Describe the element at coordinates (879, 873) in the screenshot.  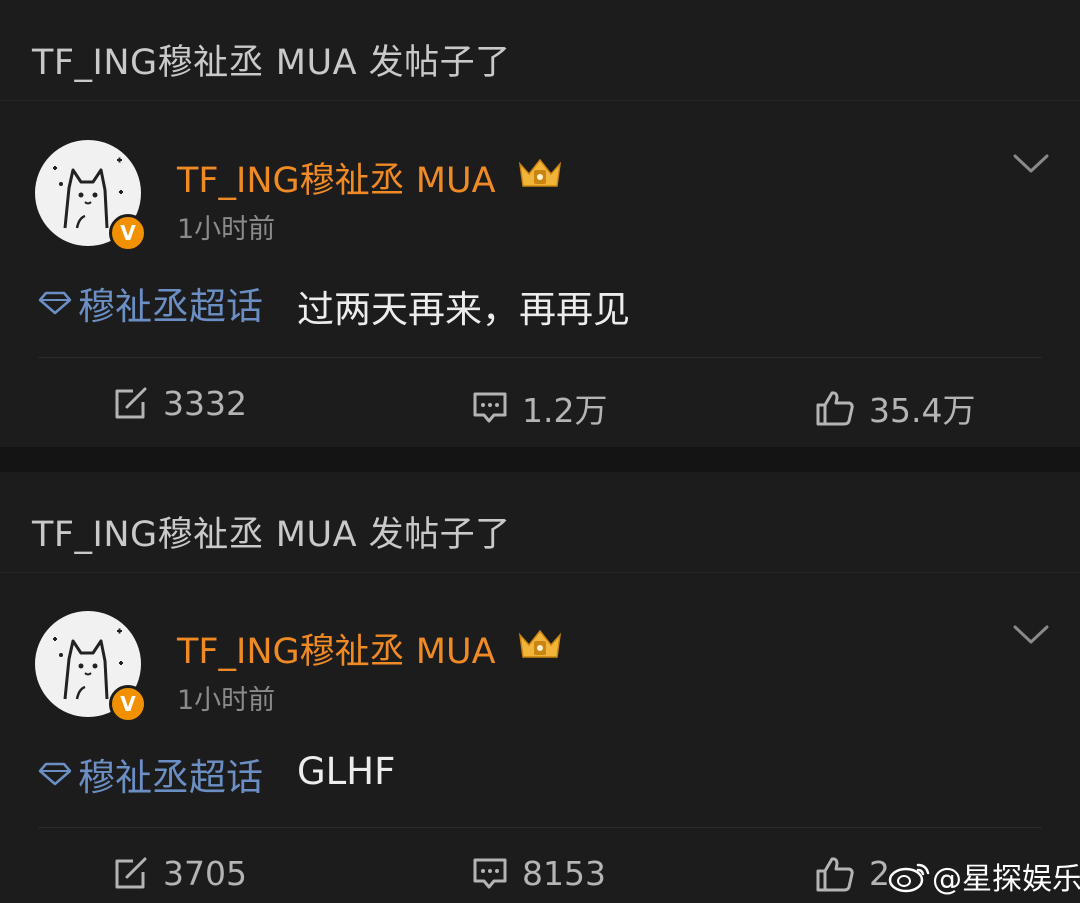
I see `like-count: 2` at that location.